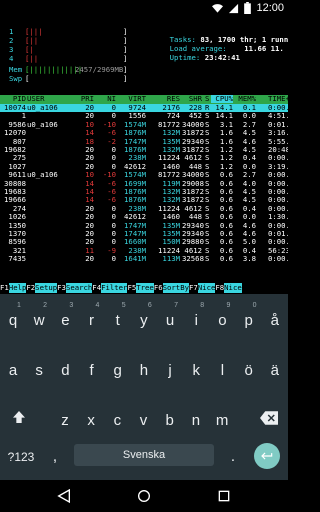 Image resolution: width=320 pixels, height=512 pixels. I want to click on fkey-label: Tree, so click(145, 288).